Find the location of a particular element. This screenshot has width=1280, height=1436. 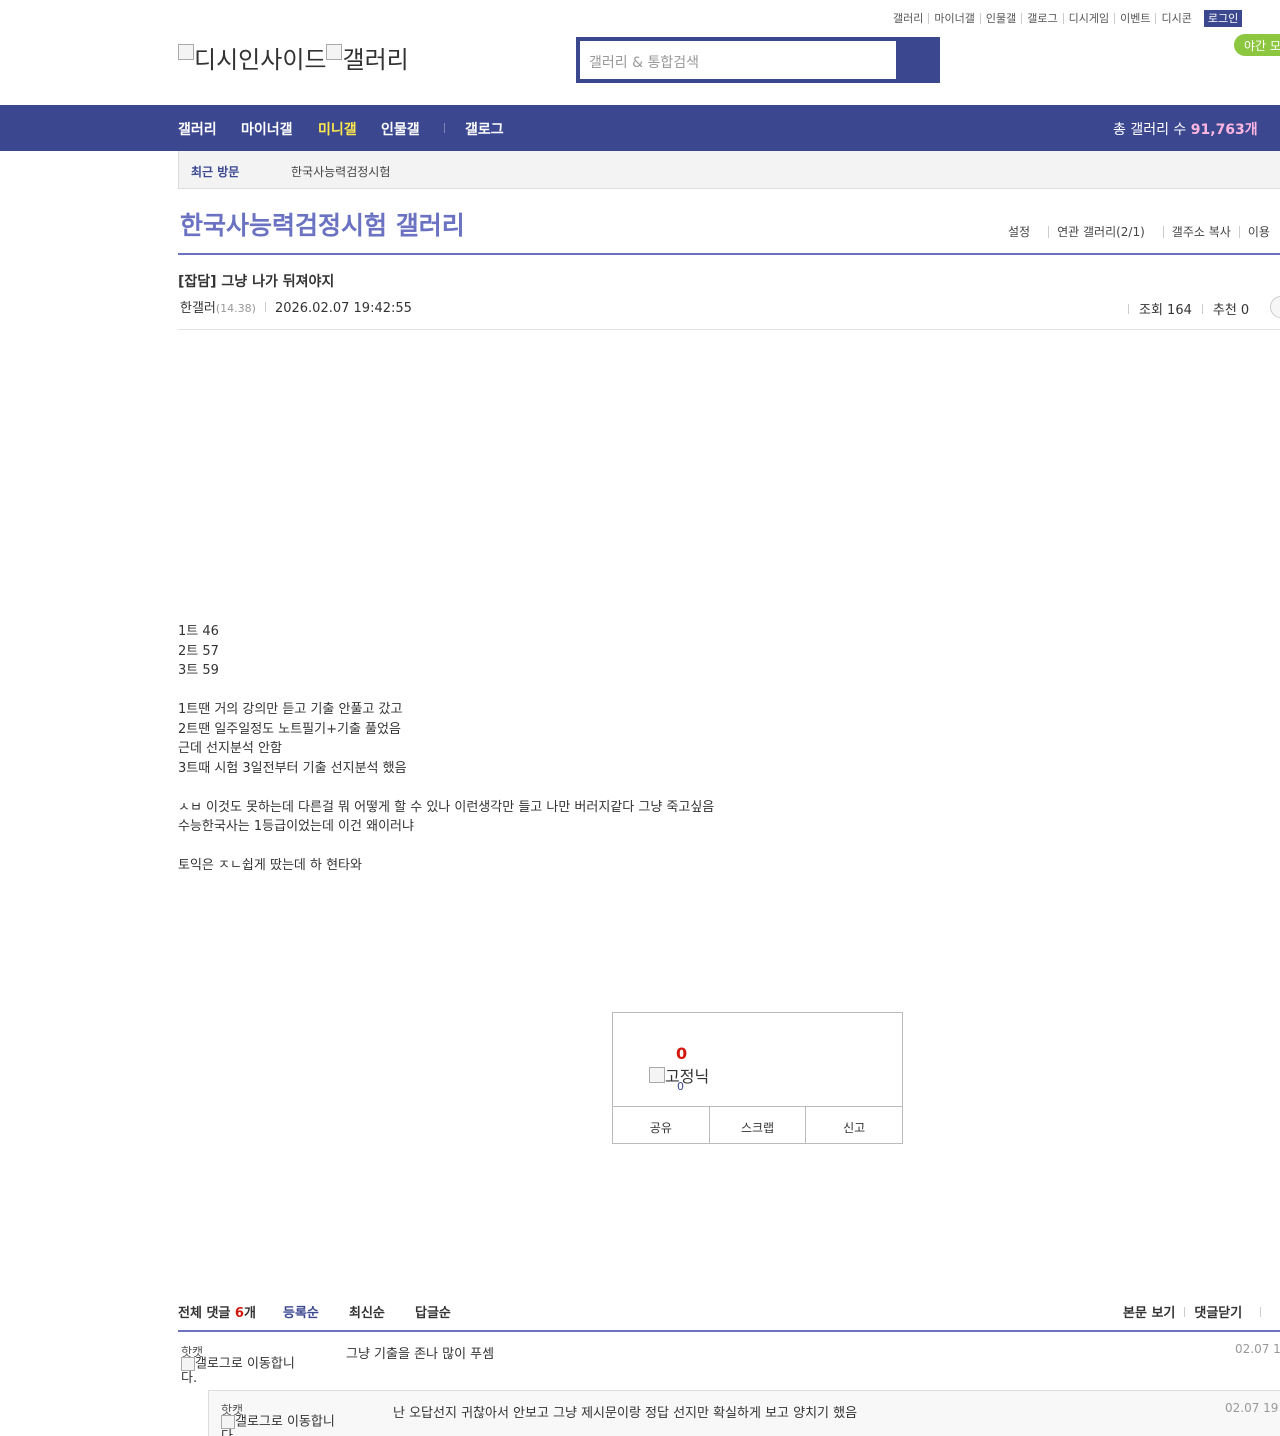

gallery-title-divider is located at coordinates (729, 254).